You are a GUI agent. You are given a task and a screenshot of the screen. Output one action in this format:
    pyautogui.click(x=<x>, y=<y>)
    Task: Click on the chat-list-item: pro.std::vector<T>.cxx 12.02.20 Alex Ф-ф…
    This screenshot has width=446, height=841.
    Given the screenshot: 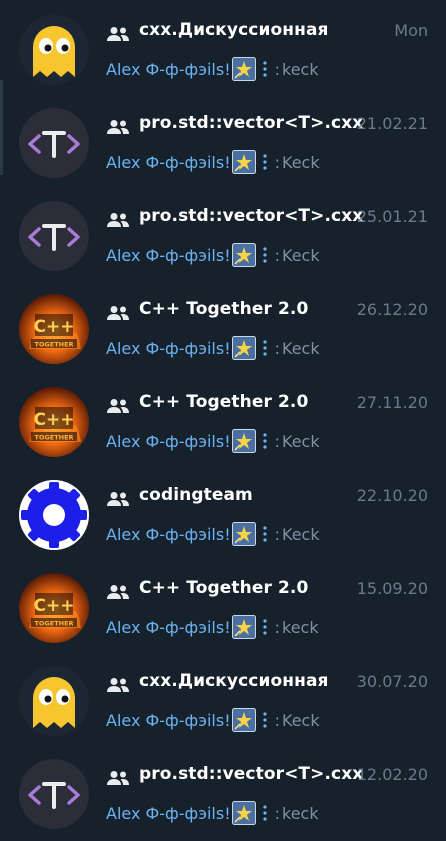 What is the action you would take?
    pyautogui.click(x=223, y=790)
    